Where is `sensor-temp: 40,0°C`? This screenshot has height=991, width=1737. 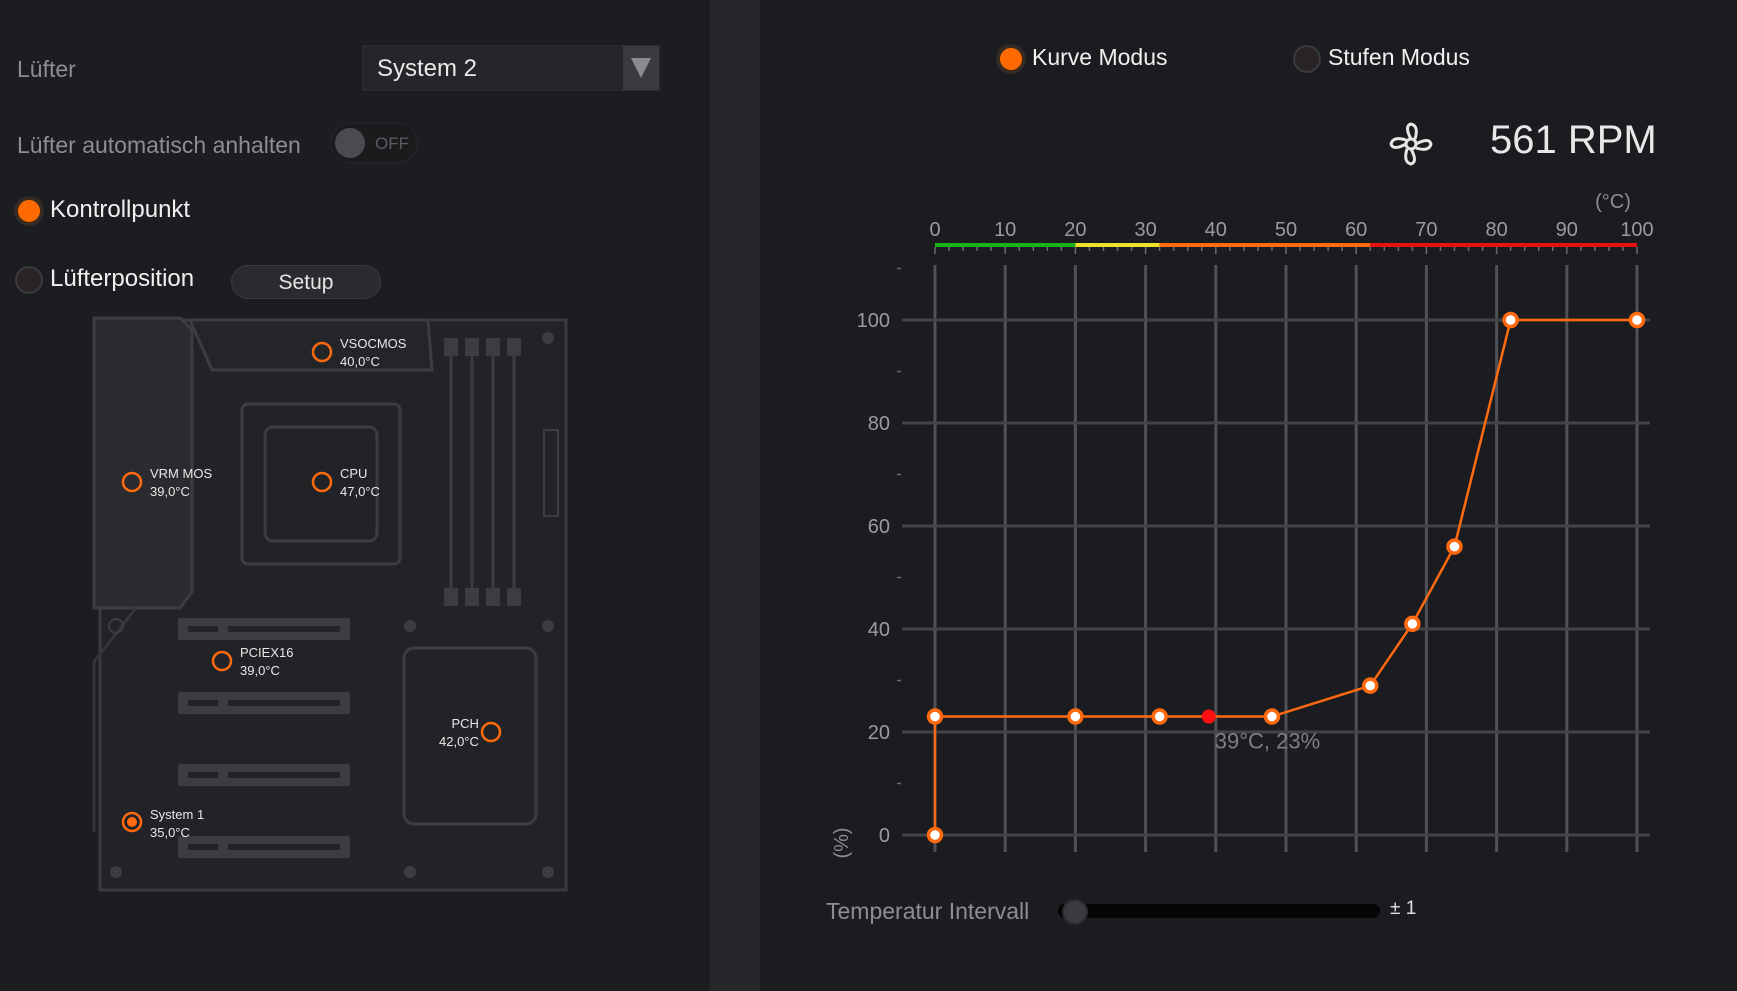 sensor-temp: 40,0°C is located at coordinates (360, 361).